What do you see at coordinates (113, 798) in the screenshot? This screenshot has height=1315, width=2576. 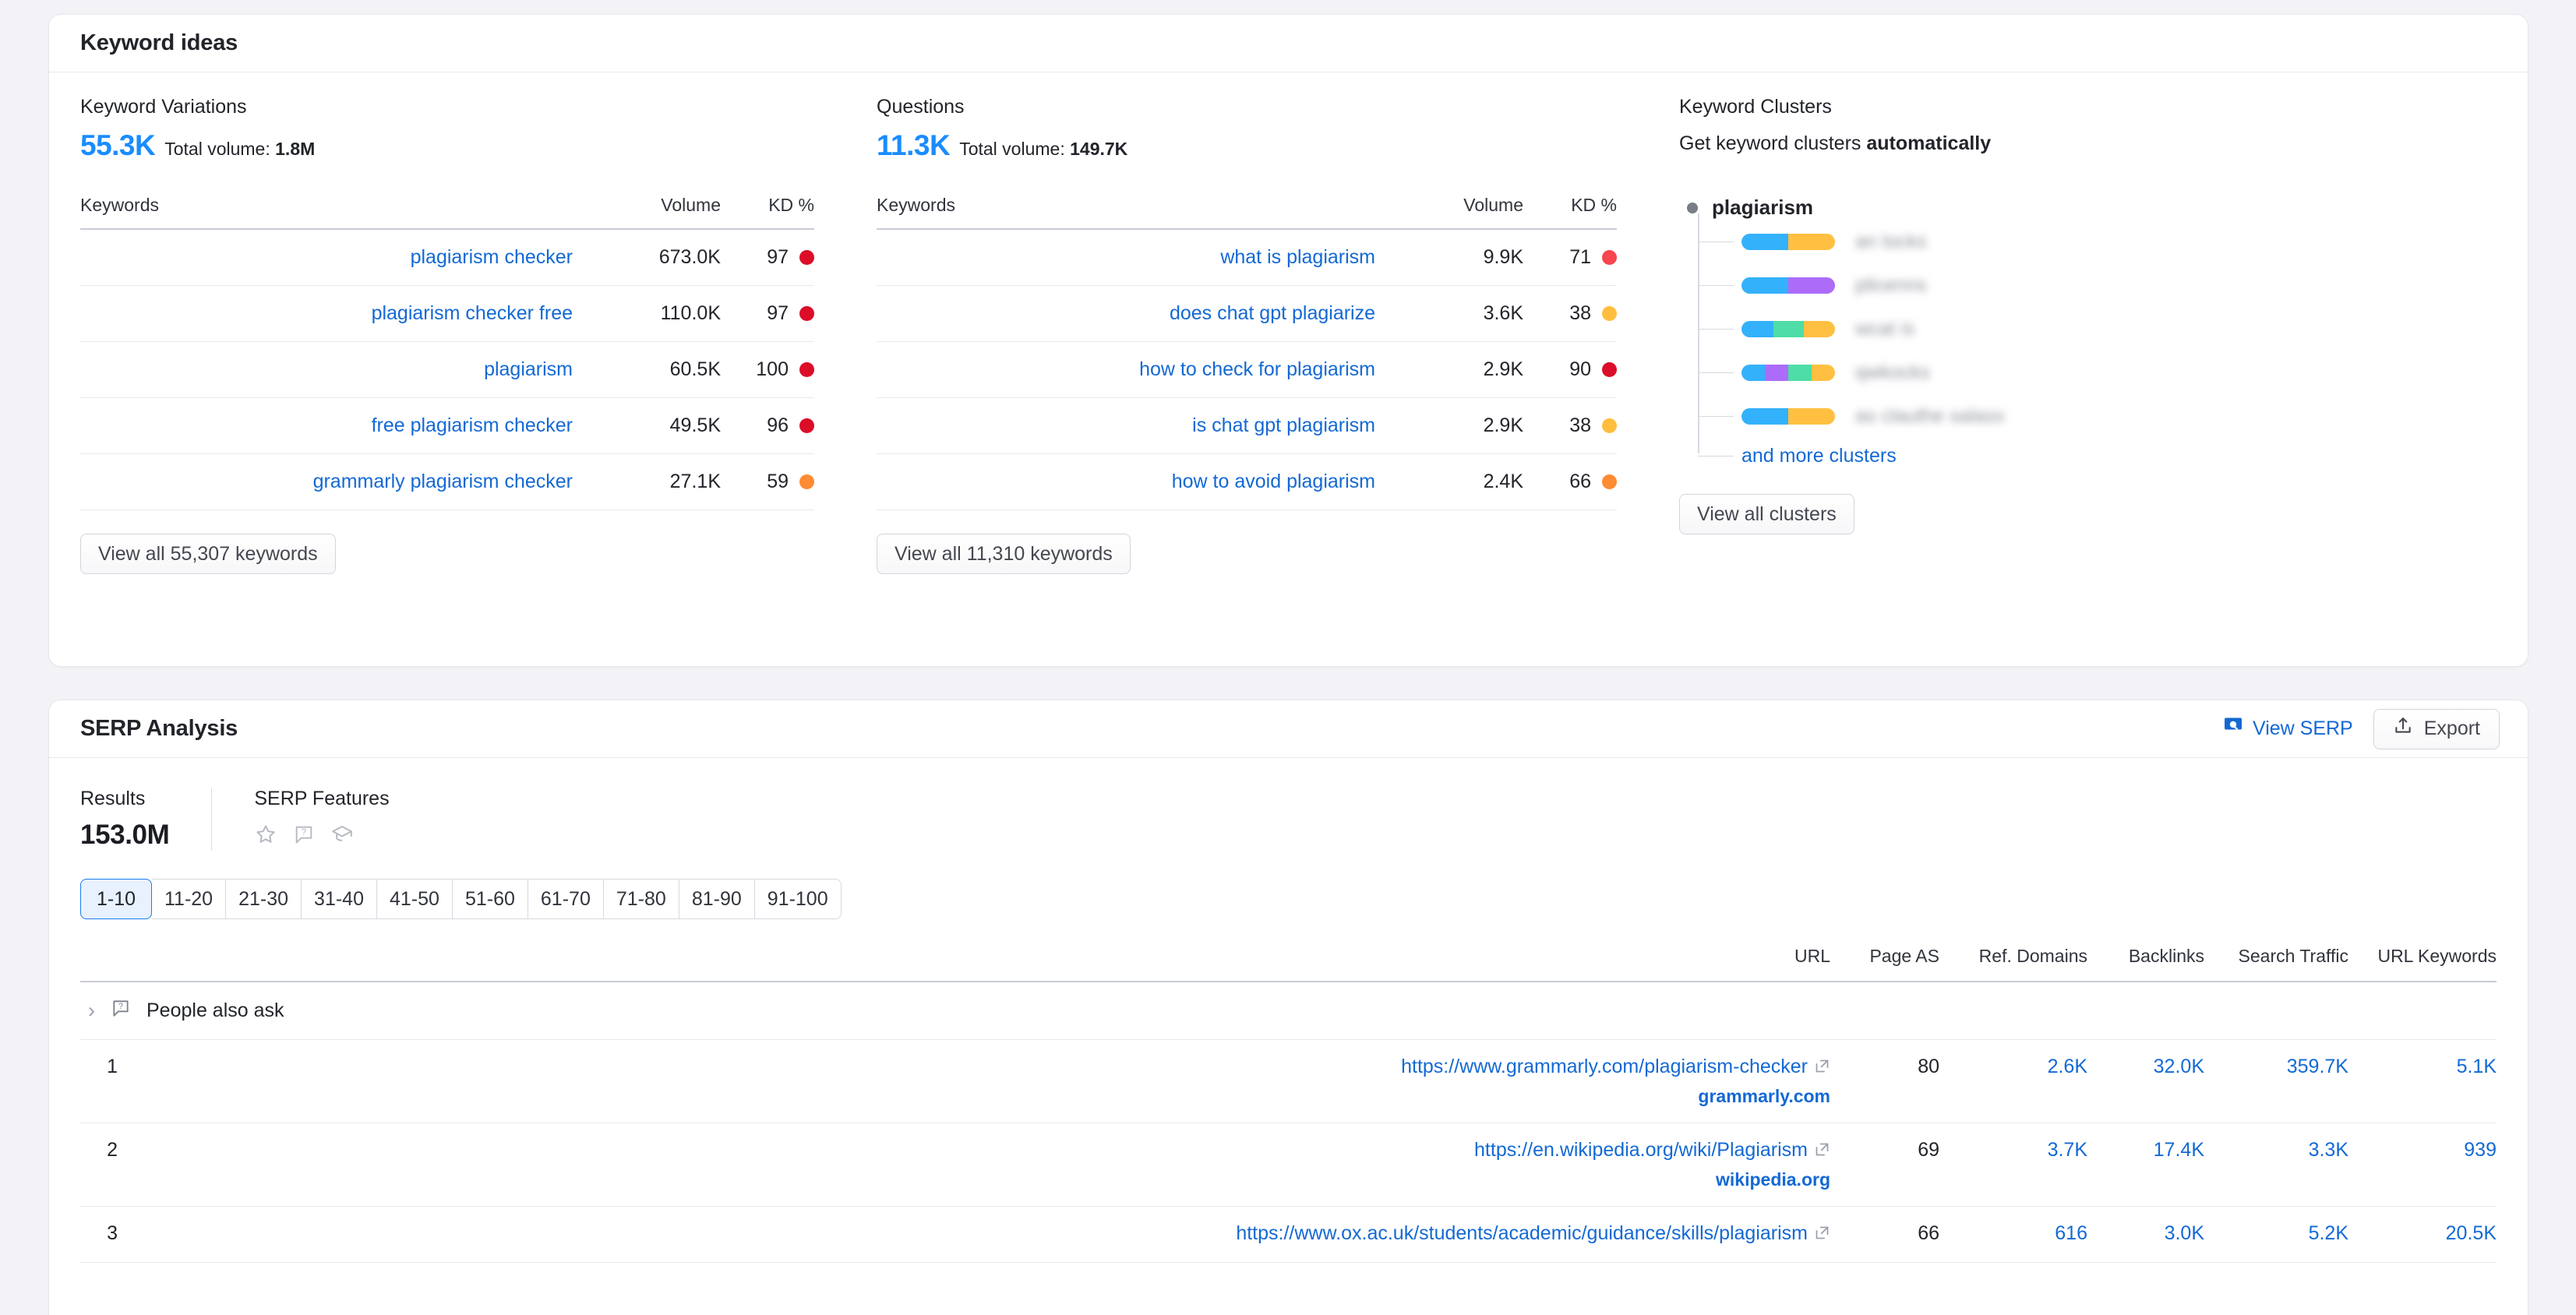 I see `results-label: Results` at bounding box center [113, 798].